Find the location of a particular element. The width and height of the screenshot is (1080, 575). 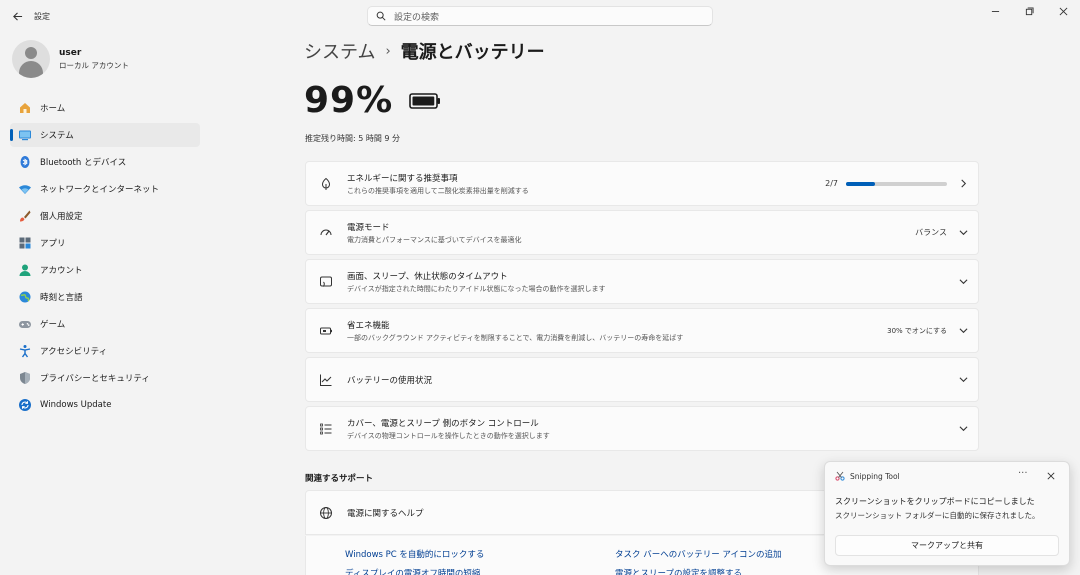

energy-saver-value: 30% でオンにする is located at coordinates (917, 330).